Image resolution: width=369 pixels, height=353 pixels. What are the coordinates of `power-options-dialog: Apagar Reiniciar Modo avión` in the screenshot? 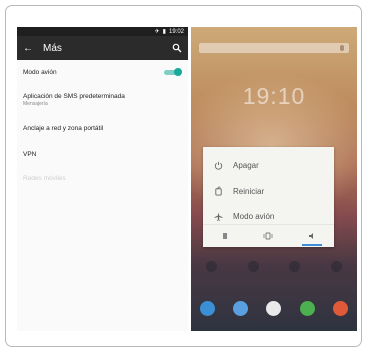 It's located at (268, 197).